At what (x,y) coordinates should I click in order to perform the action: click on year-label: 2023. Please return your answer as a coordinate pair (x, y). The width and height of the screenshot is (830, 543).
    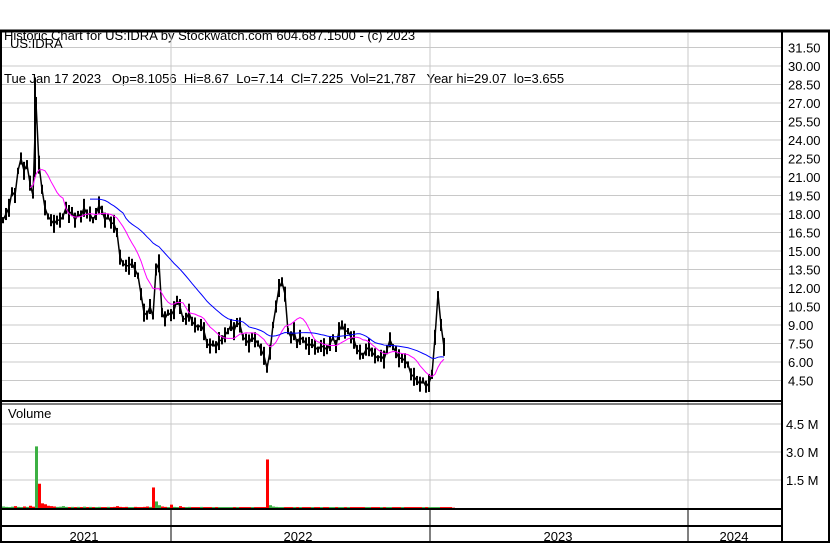
    Looking at the image, I should click on (558, 536).